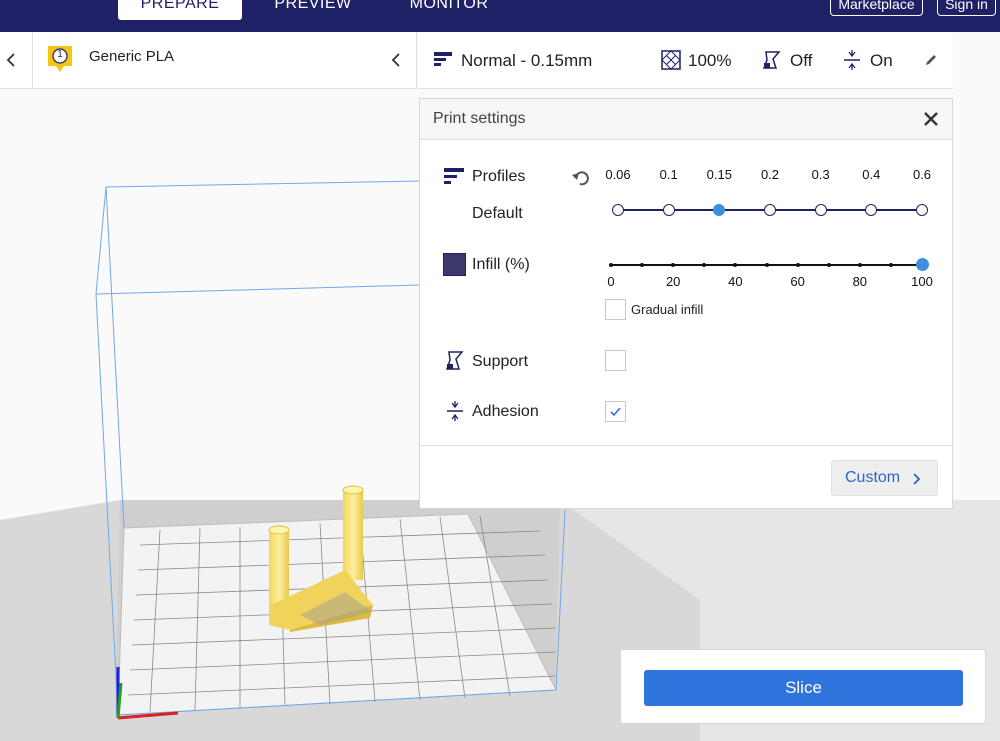  Describe the element at coordinates (527, 60) in the screenshot. I see `profile-summary: Normal - 0.15mm` at that location.